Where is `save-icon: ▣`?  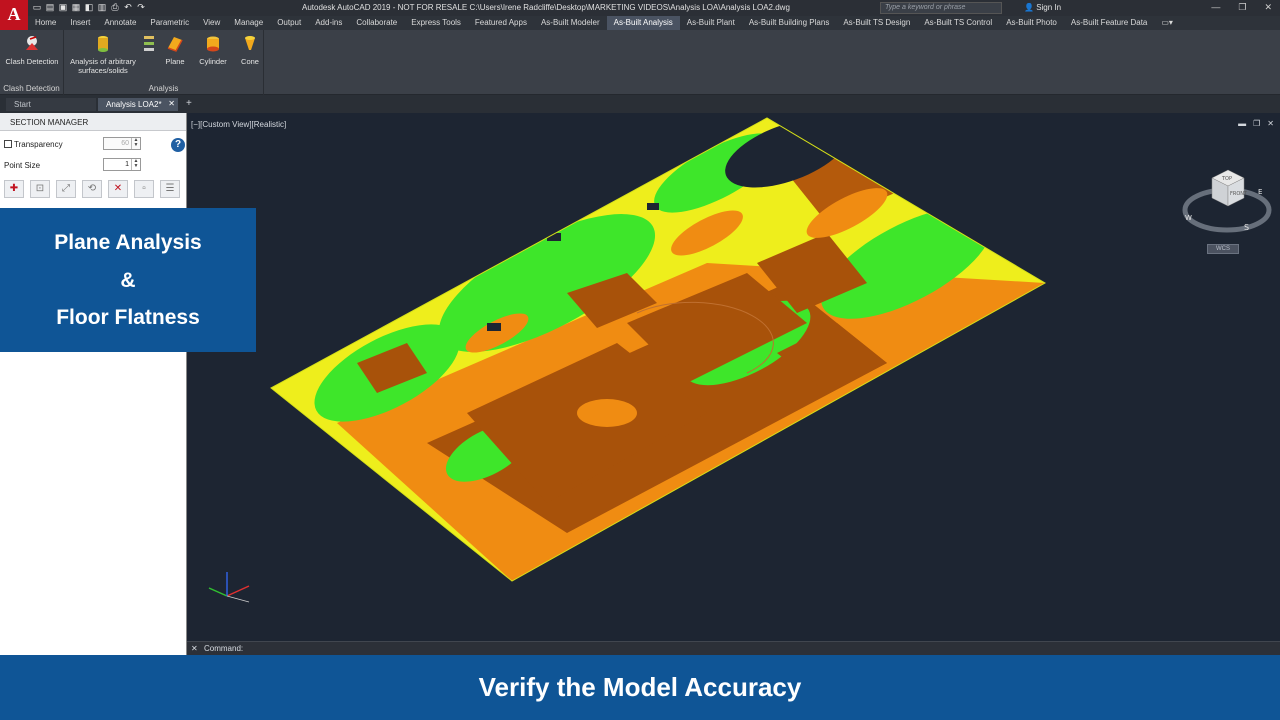 save-icon: ▣ is located at coordinates (63, 7).